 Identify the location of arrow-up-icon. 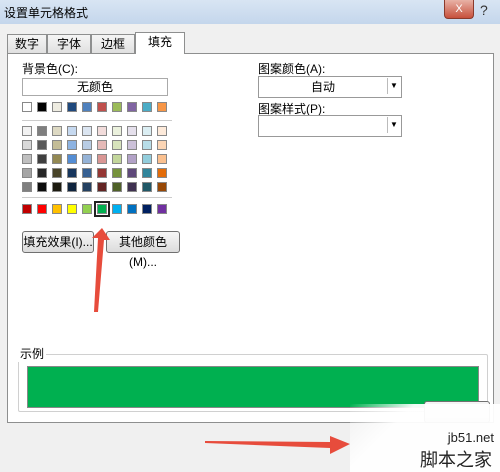
(101, 270).